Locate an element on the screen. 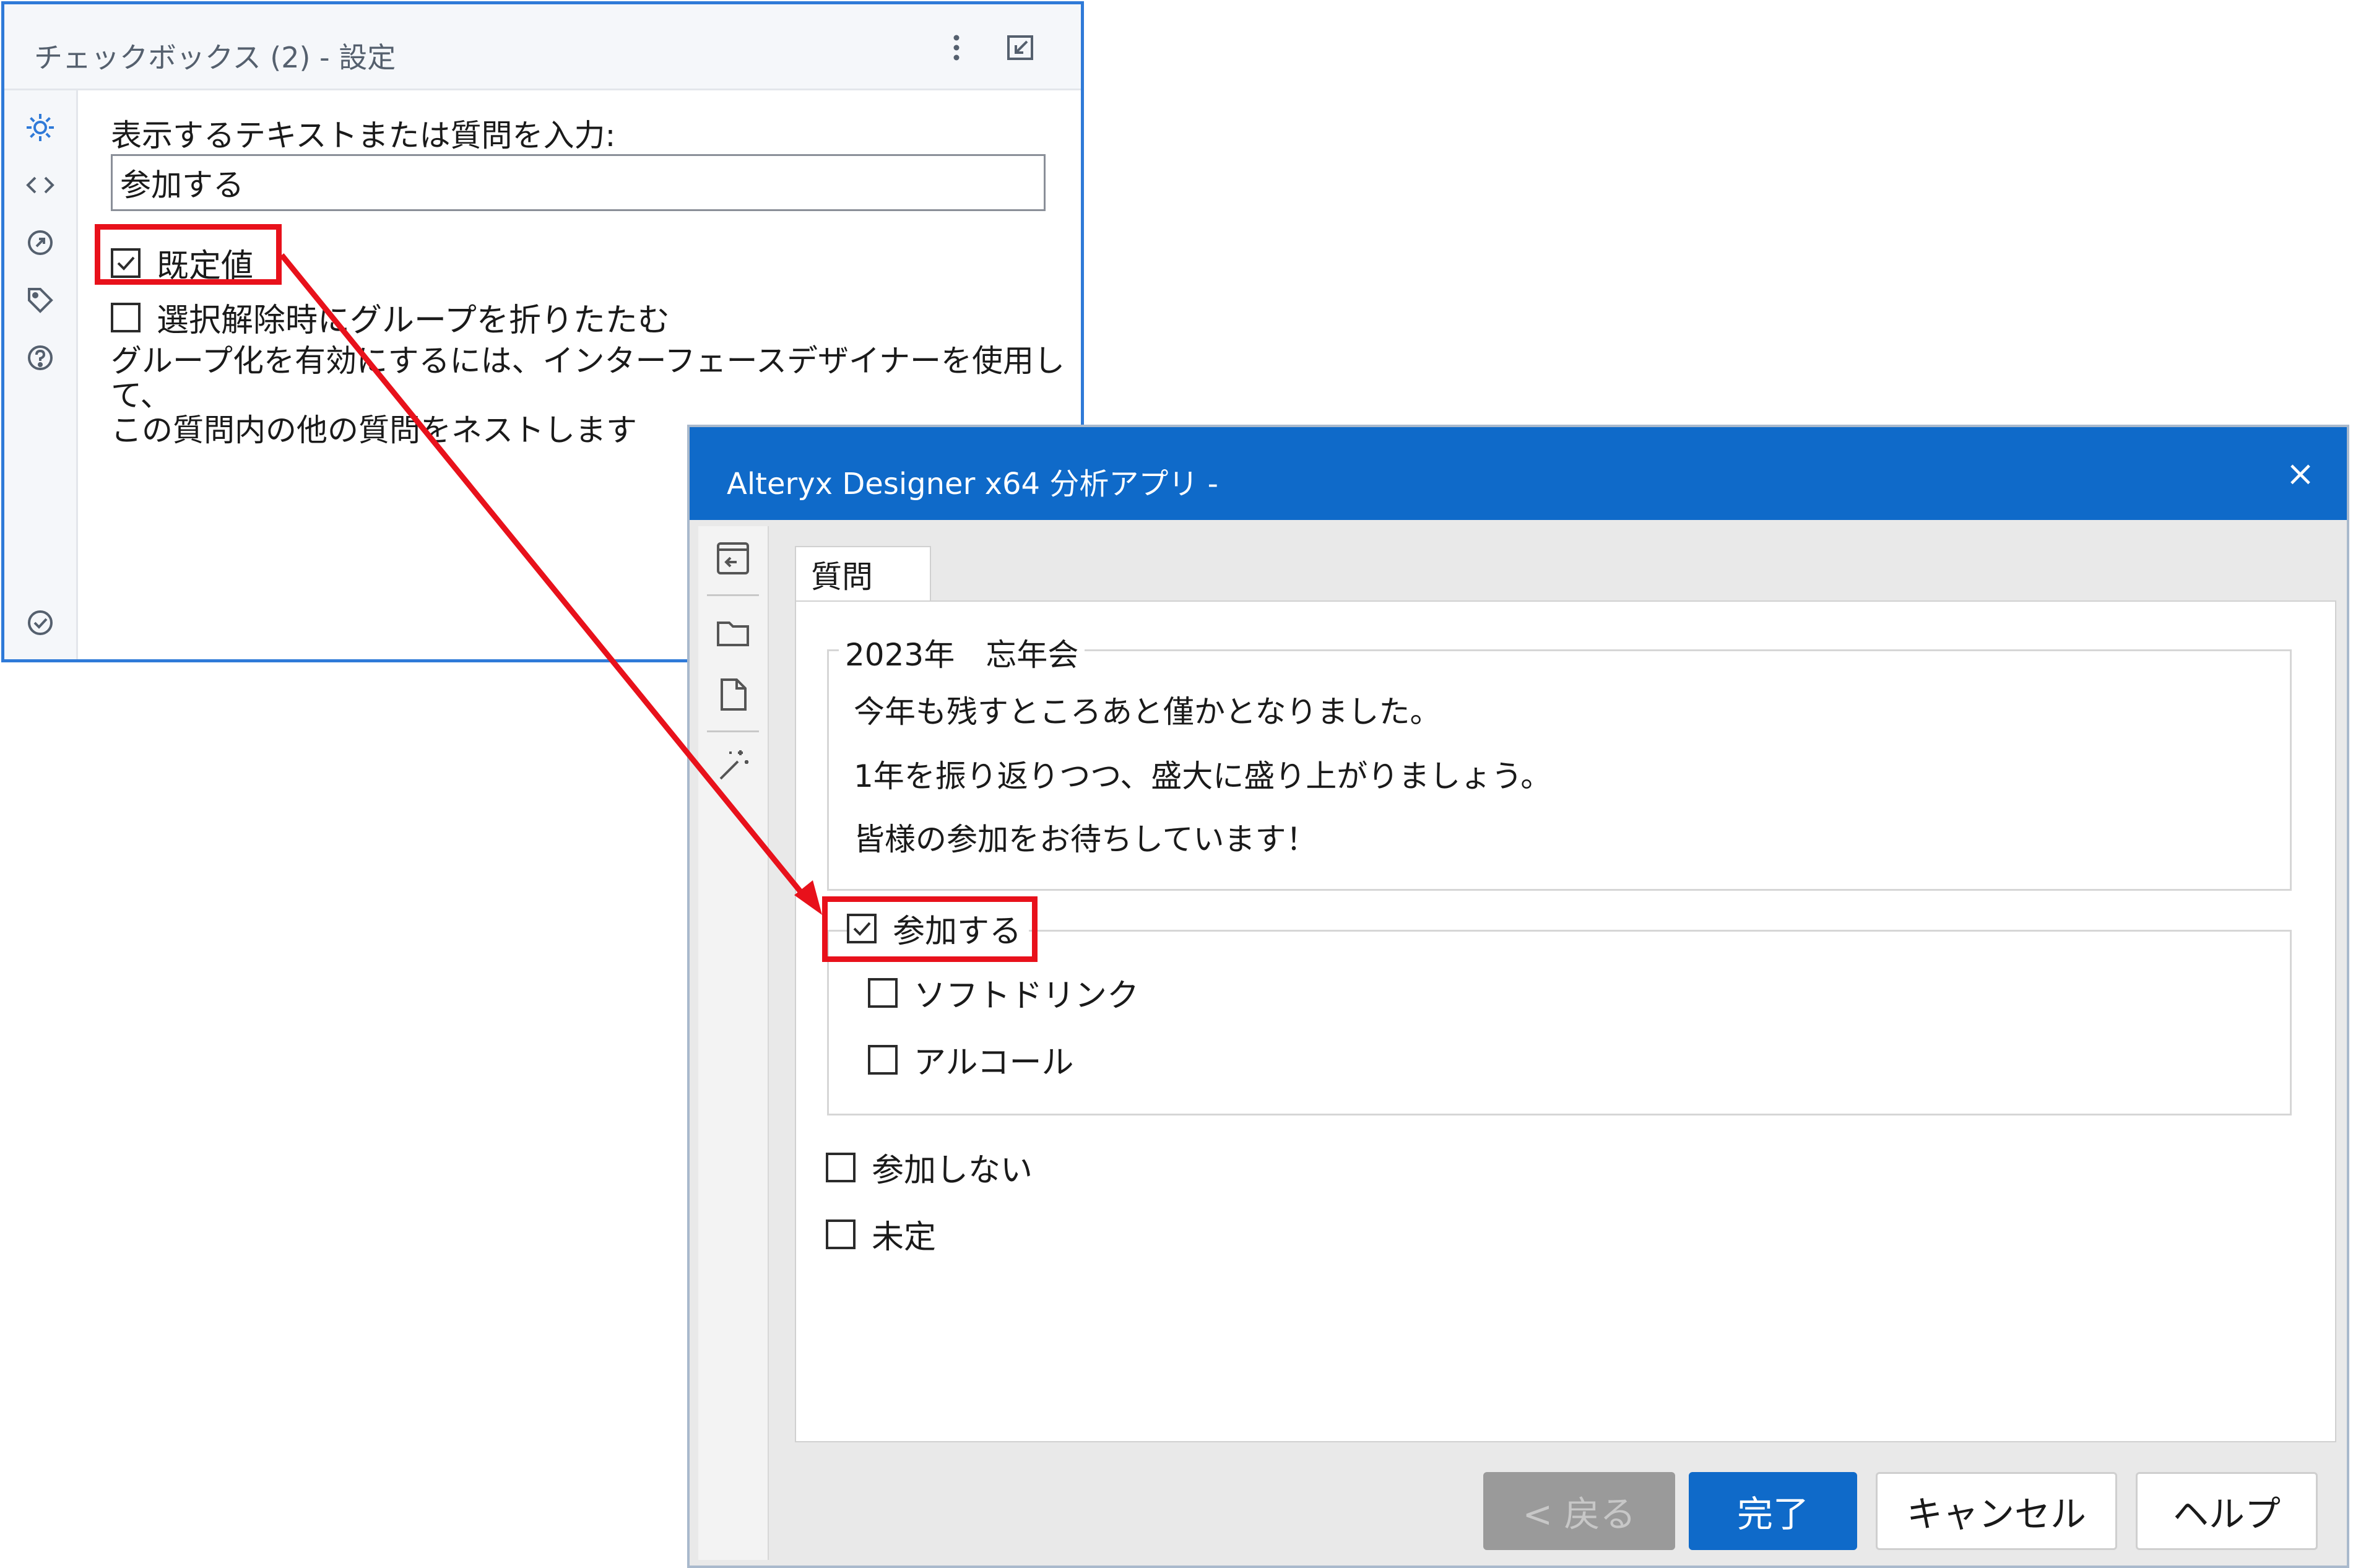 This screenshot has height=1568, width=2353. dialog-side-rail is located at coordinates (734, 1043).